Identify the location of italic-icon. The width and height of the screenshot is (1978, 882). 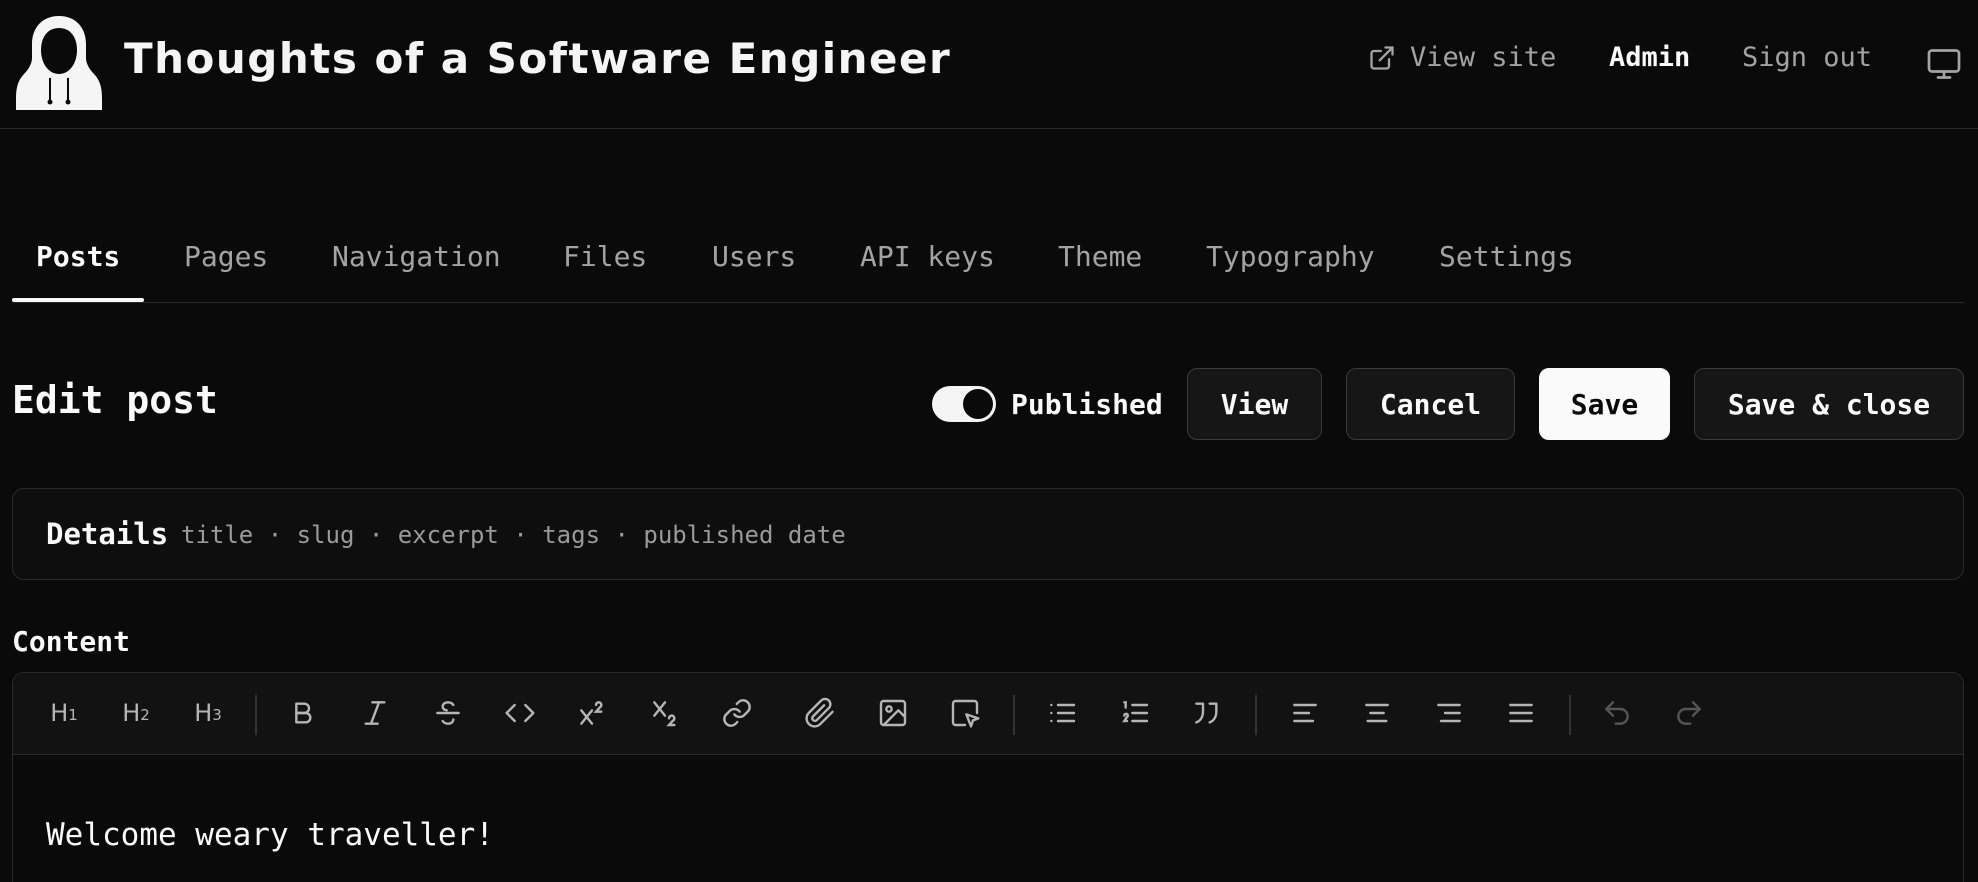
(375, 713).